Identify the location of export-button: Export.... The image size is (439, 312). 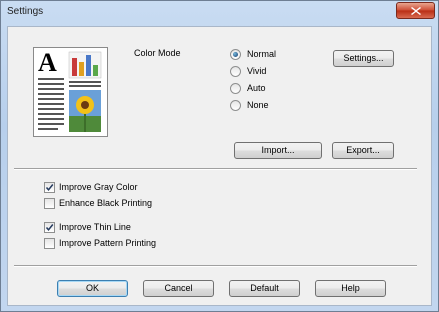
(363, 150).